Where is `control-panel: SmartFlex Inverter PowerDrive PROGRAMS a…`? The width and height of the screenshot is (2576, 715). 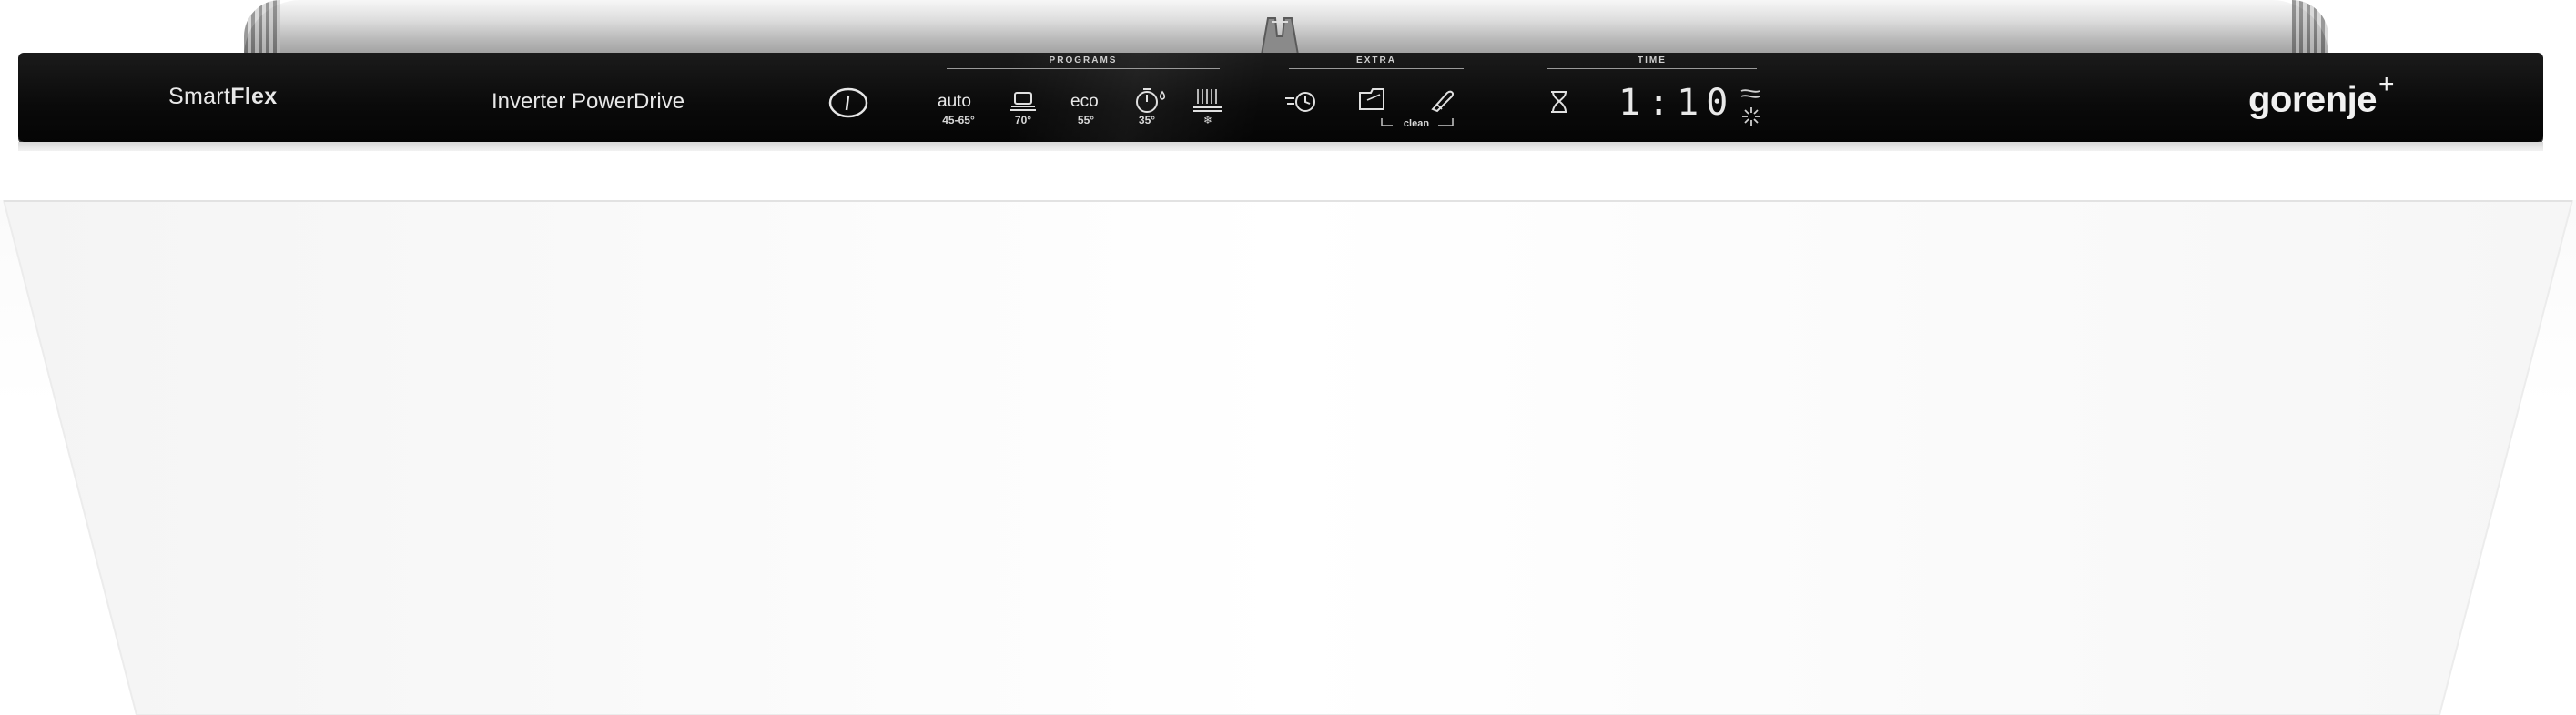
control-panel: SmartFlex Inverter PowerDrive PROGRAMS a… is located at coordinates (1280, 98).